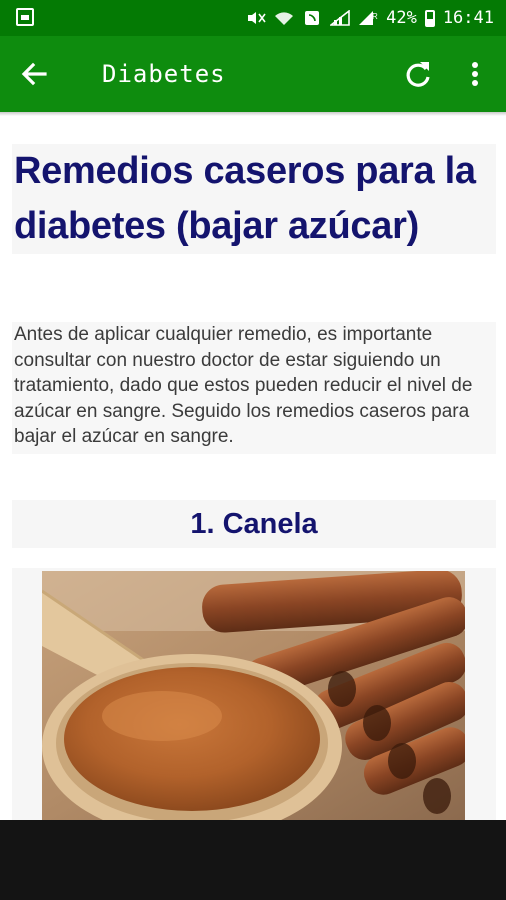 The width and height of the screenshot is (506, 900). Describe the element at coordinates (475, 74) in the screenshot. I see `more-vert-icon` at that location.